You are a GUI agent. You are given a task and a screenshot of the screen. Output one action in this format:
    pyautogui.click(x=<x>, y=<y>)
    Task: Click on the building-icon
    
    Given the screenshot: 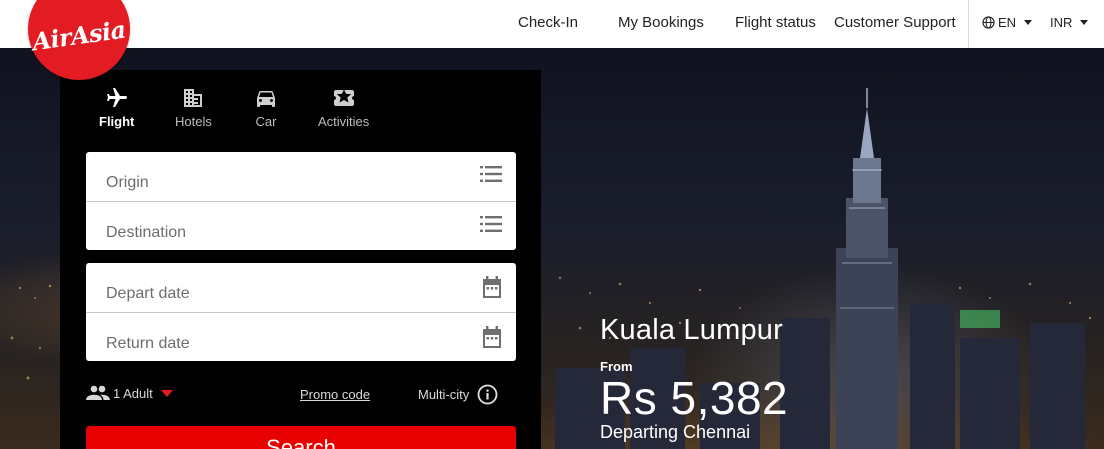 What is the action you would take?
    pyautogui.click(x=193, y=98)
    